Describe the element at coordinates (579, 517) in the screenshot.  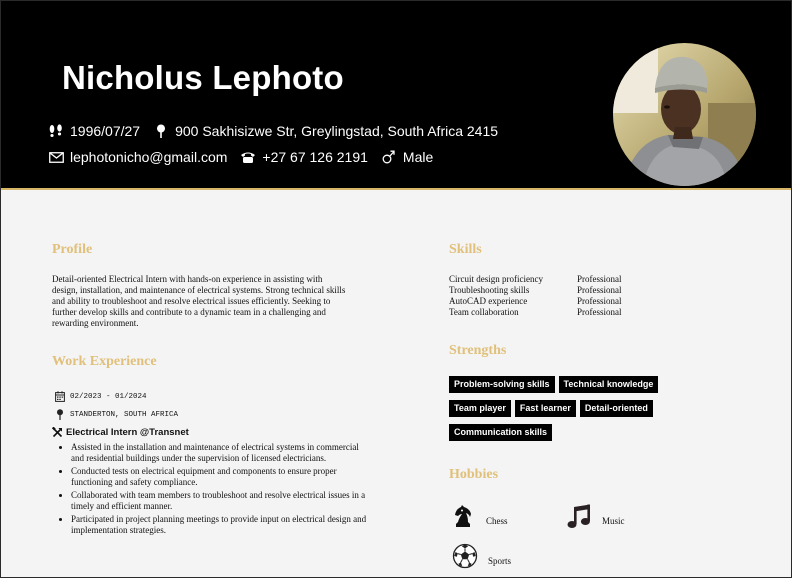
I see `music-notes-icon` at that location.